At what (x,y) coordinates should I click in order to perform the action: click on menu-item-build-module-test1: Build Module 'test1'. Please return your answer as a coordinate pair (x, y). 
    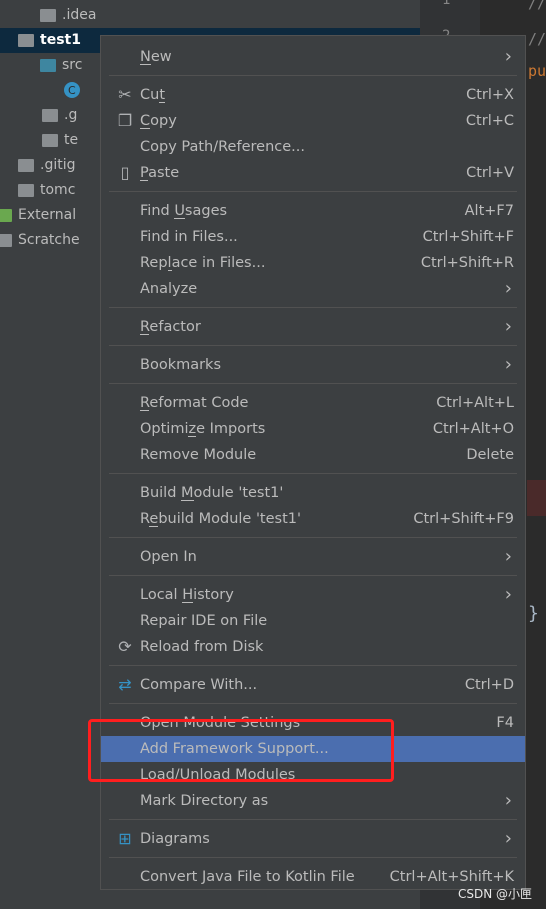
    Looking at the image, I should click on (313, 493).